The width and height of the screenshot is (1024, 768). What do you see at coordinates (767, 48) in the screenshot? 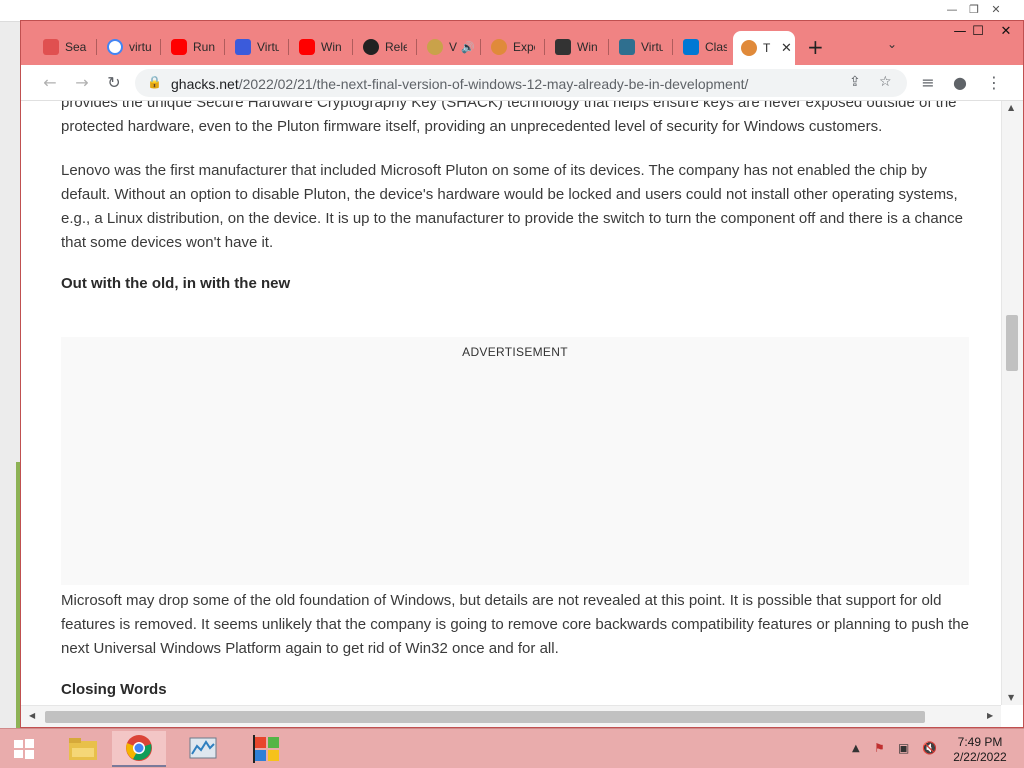
I see `tab-title: T` at bounding box center [767, 48].